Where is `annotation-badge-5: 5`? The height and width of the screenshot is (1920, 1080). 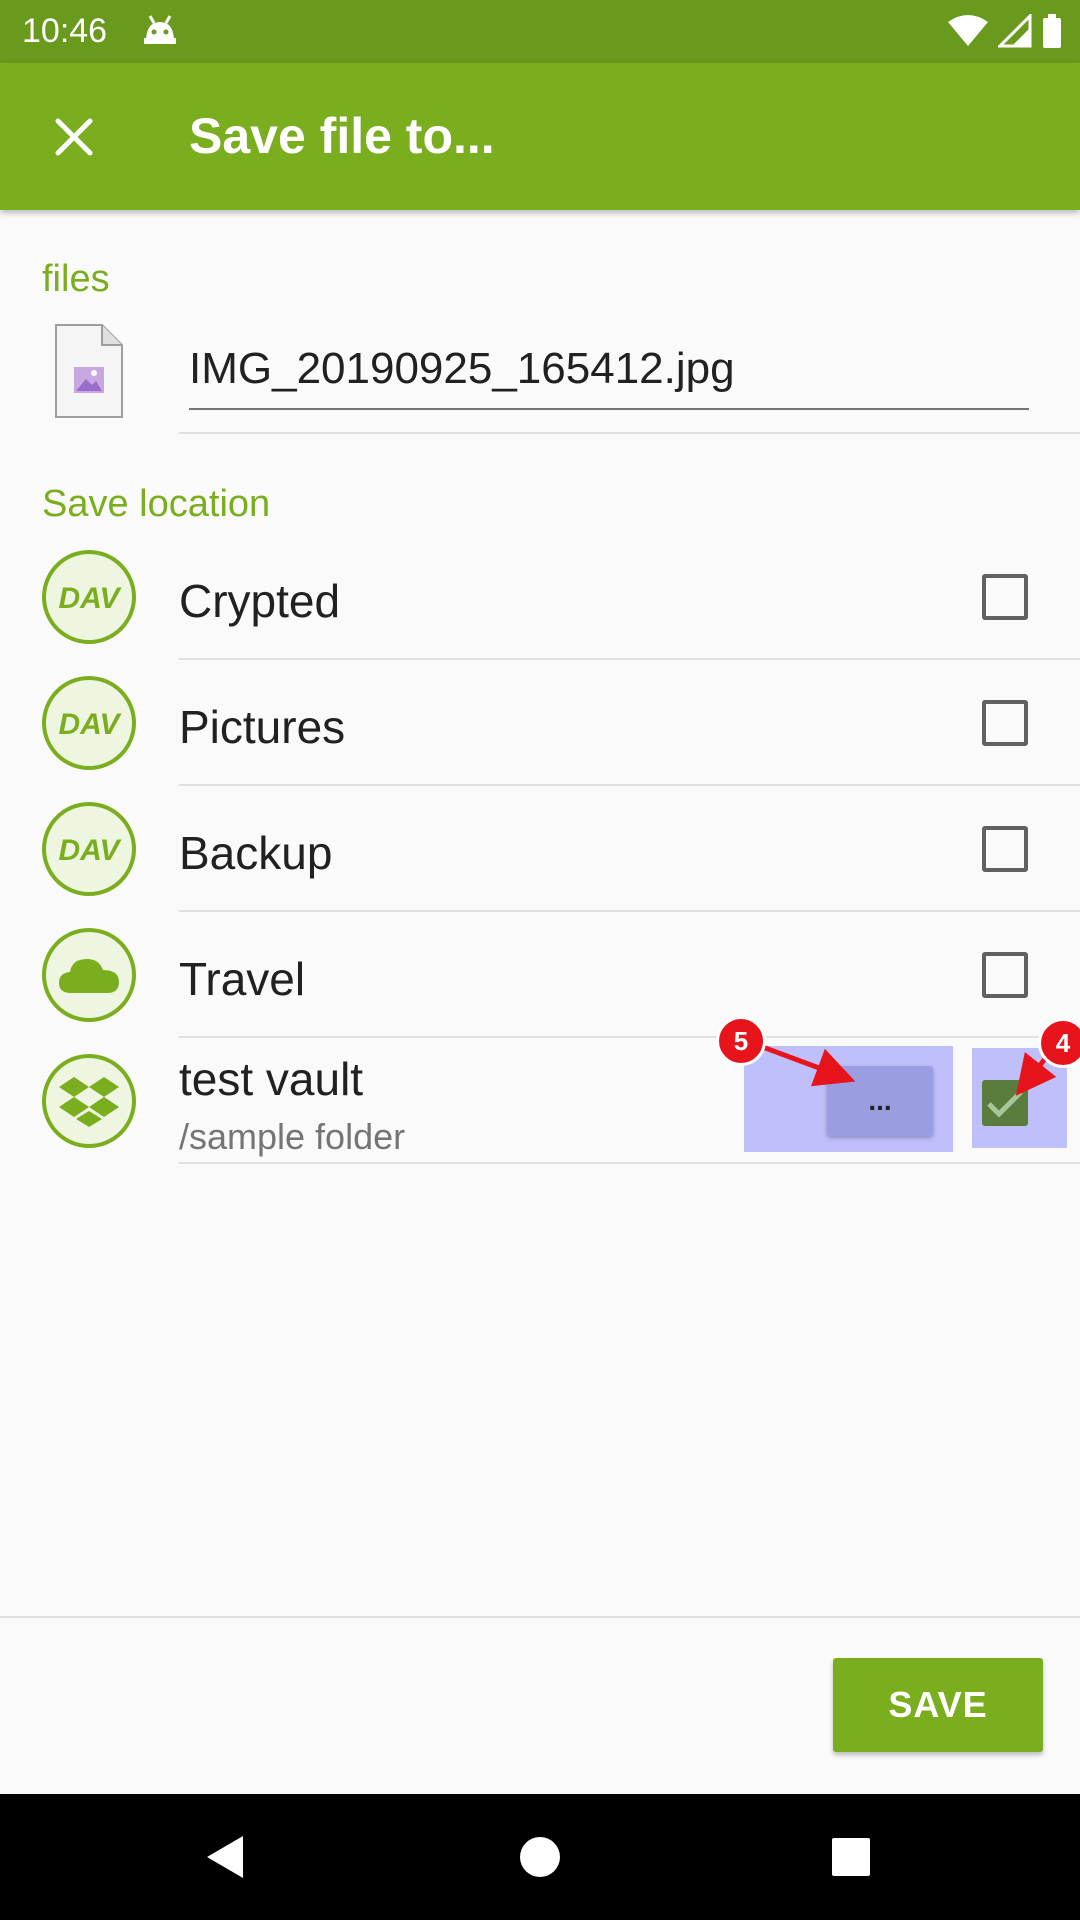
annotation-badge-5: 5 is located at coordinates (741, 1041).